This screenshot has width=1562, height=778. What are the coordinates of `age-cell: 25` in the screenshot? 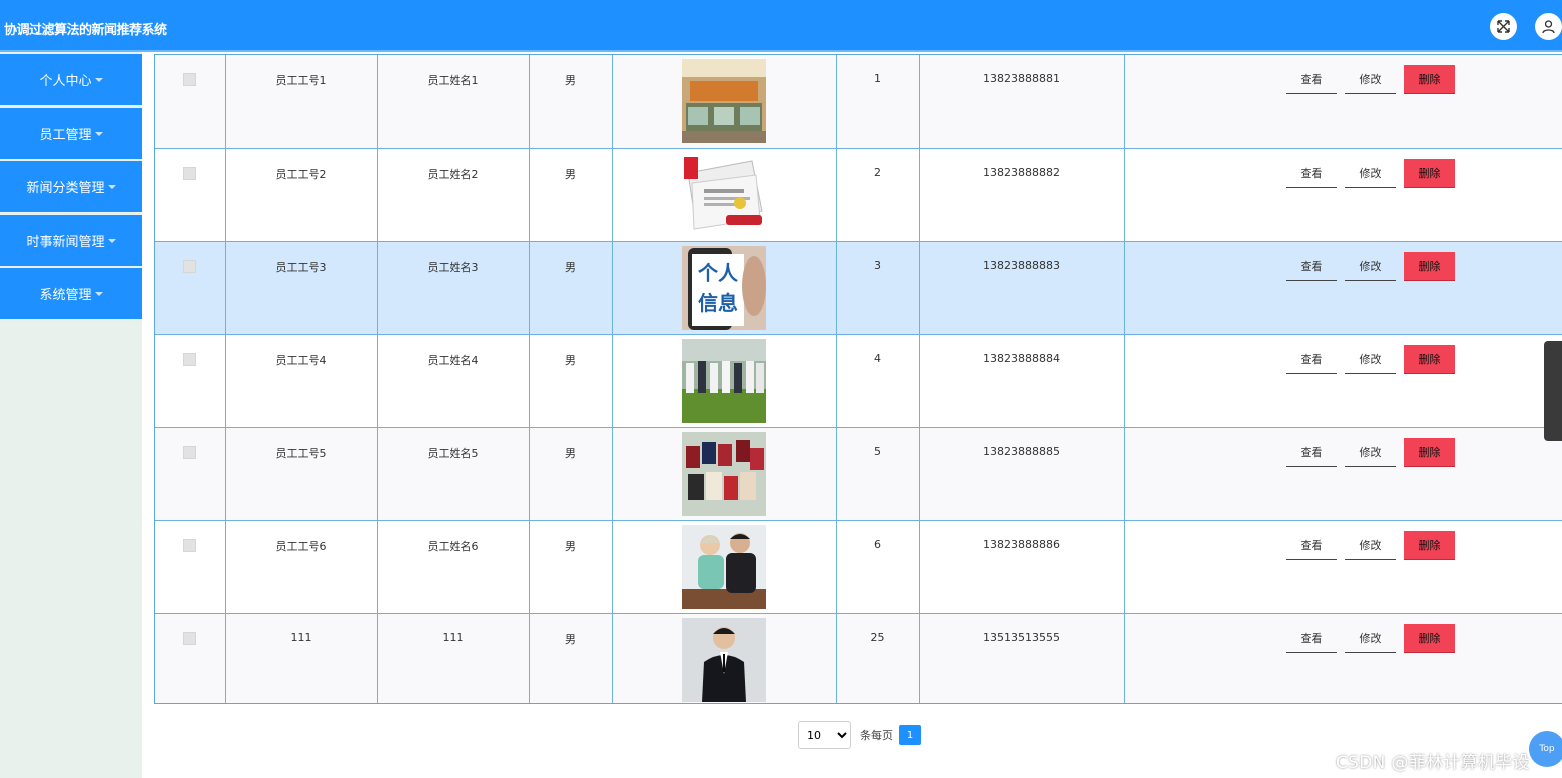 It's located at (877, 657).